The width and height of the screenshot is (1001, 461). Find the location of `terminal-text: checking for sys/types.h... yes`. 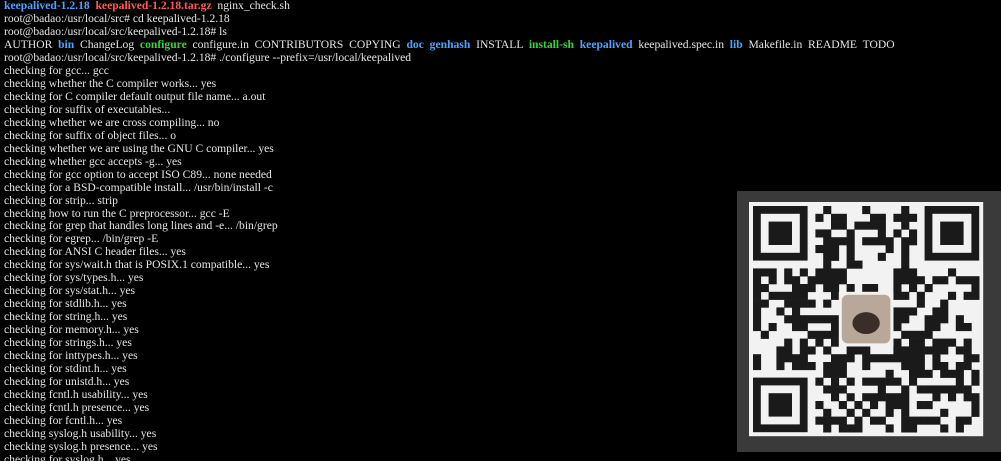

terminal-text: checking for sys/types.h... yes is located at coordinates (74, 278).